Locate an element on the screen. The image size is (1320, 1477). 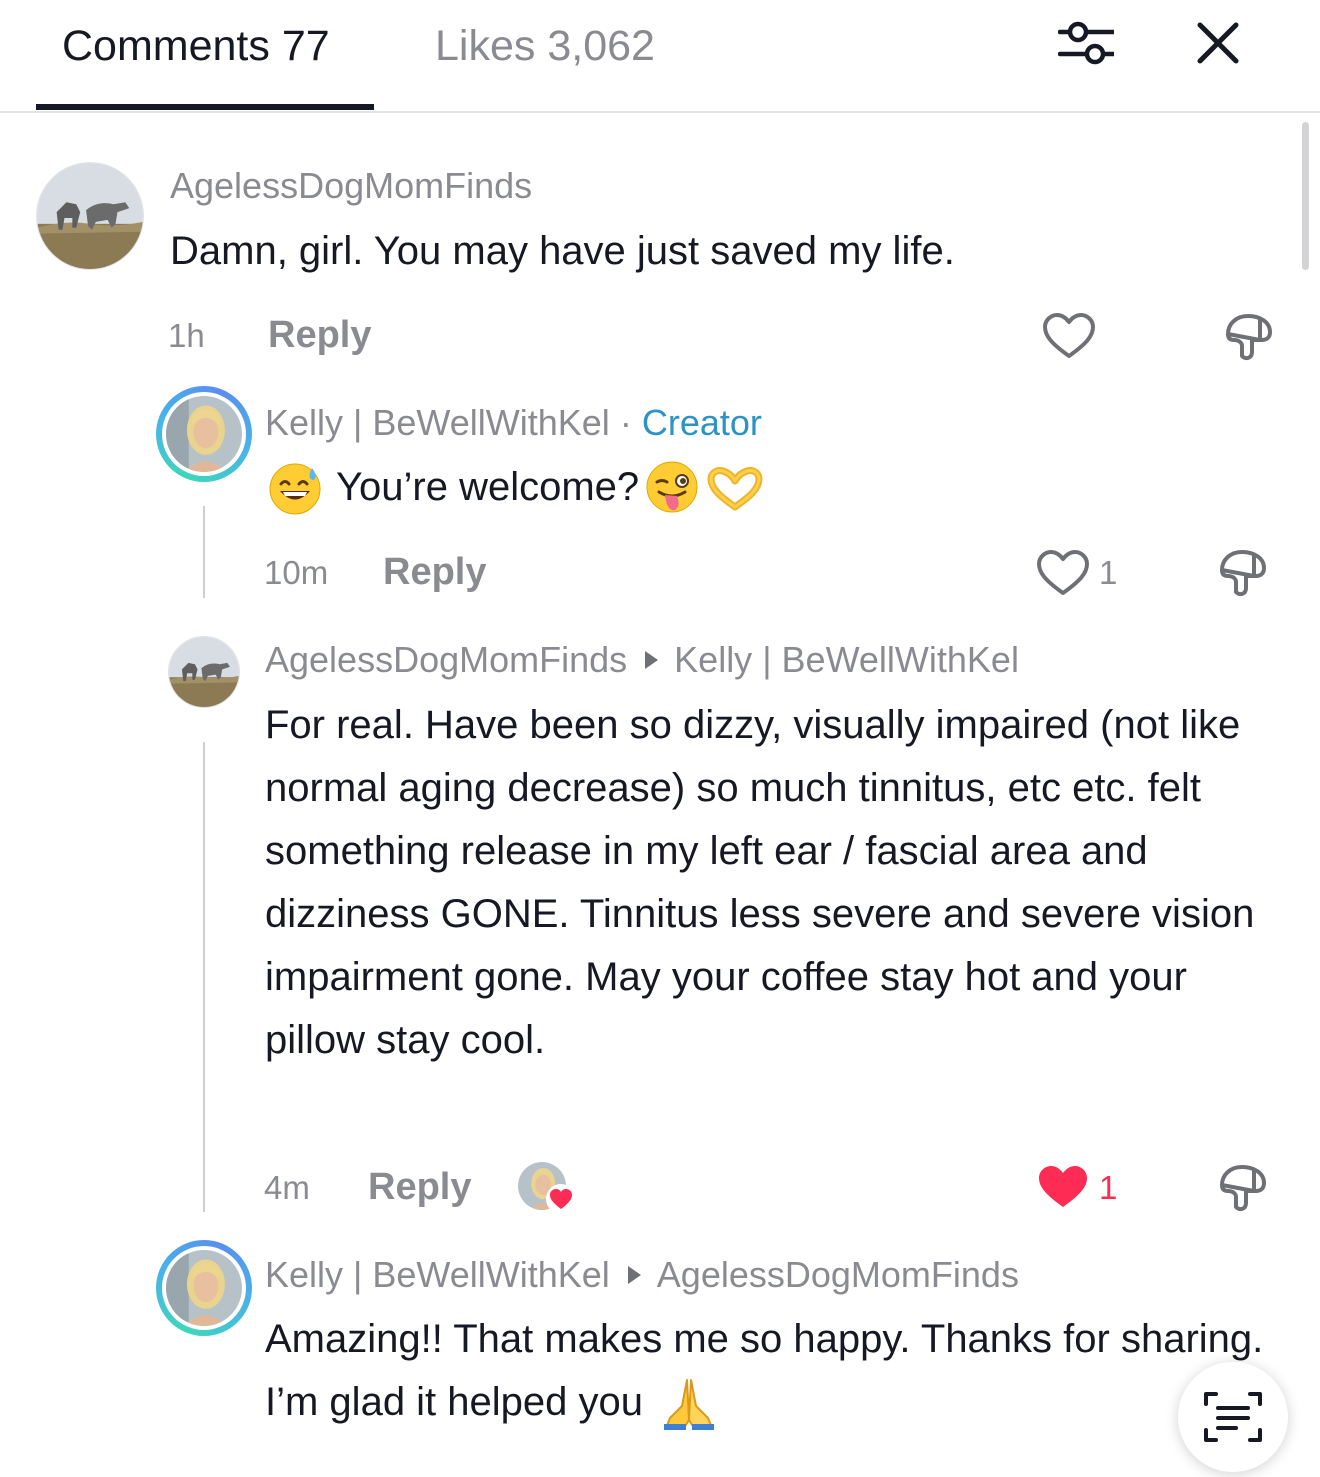
comment-username: Kelly | BeWellWithKel · Creator is located at coordinates (513, 423).